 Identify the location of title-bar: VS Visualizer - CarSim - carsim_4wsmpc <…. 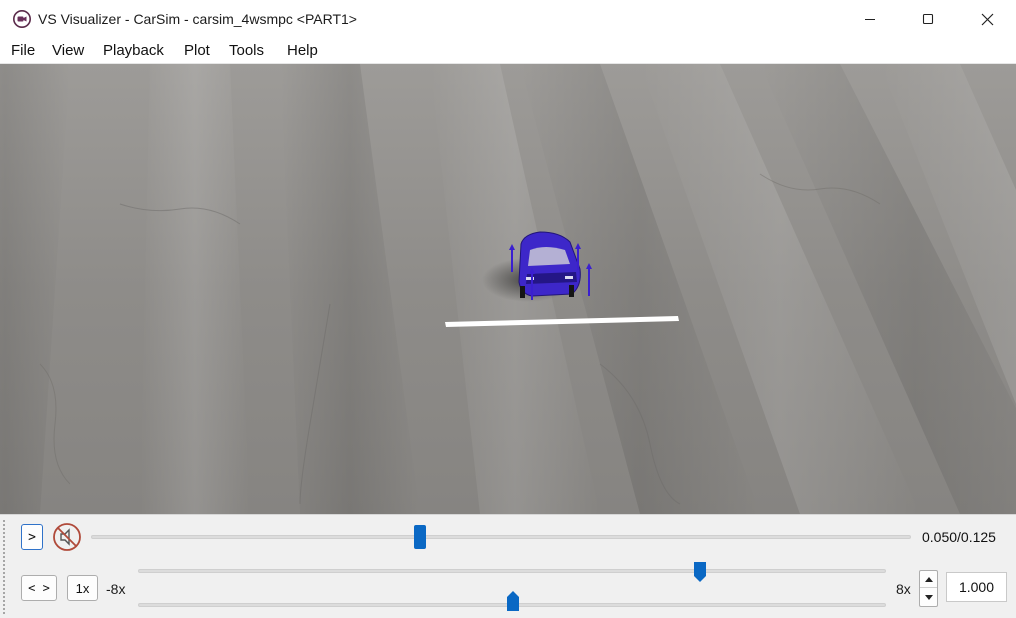
(508, 19).